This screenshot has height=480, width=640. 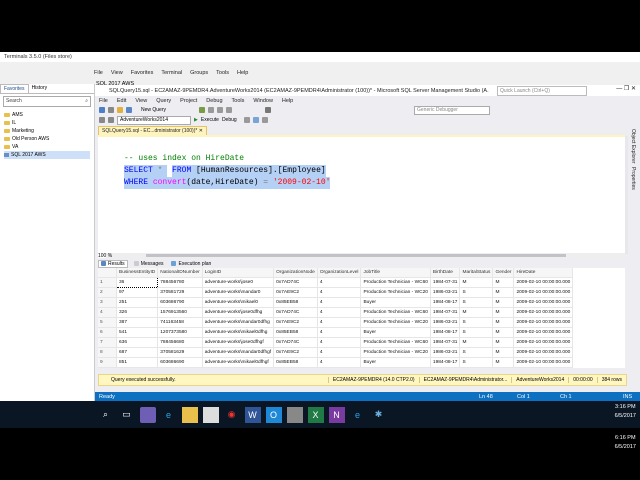 I want to click on tab-favorites: Favorites, so click(x=14, y=88).